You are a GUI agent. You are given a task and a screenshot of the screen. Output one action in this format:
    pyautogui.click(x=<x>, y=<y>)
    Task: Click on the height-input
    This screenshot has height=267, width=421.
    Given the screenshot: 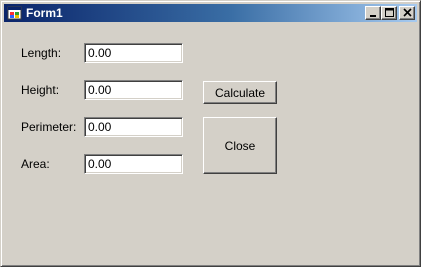 What is the action you would take?
    pyautogui.click(x=133, y=90)
    